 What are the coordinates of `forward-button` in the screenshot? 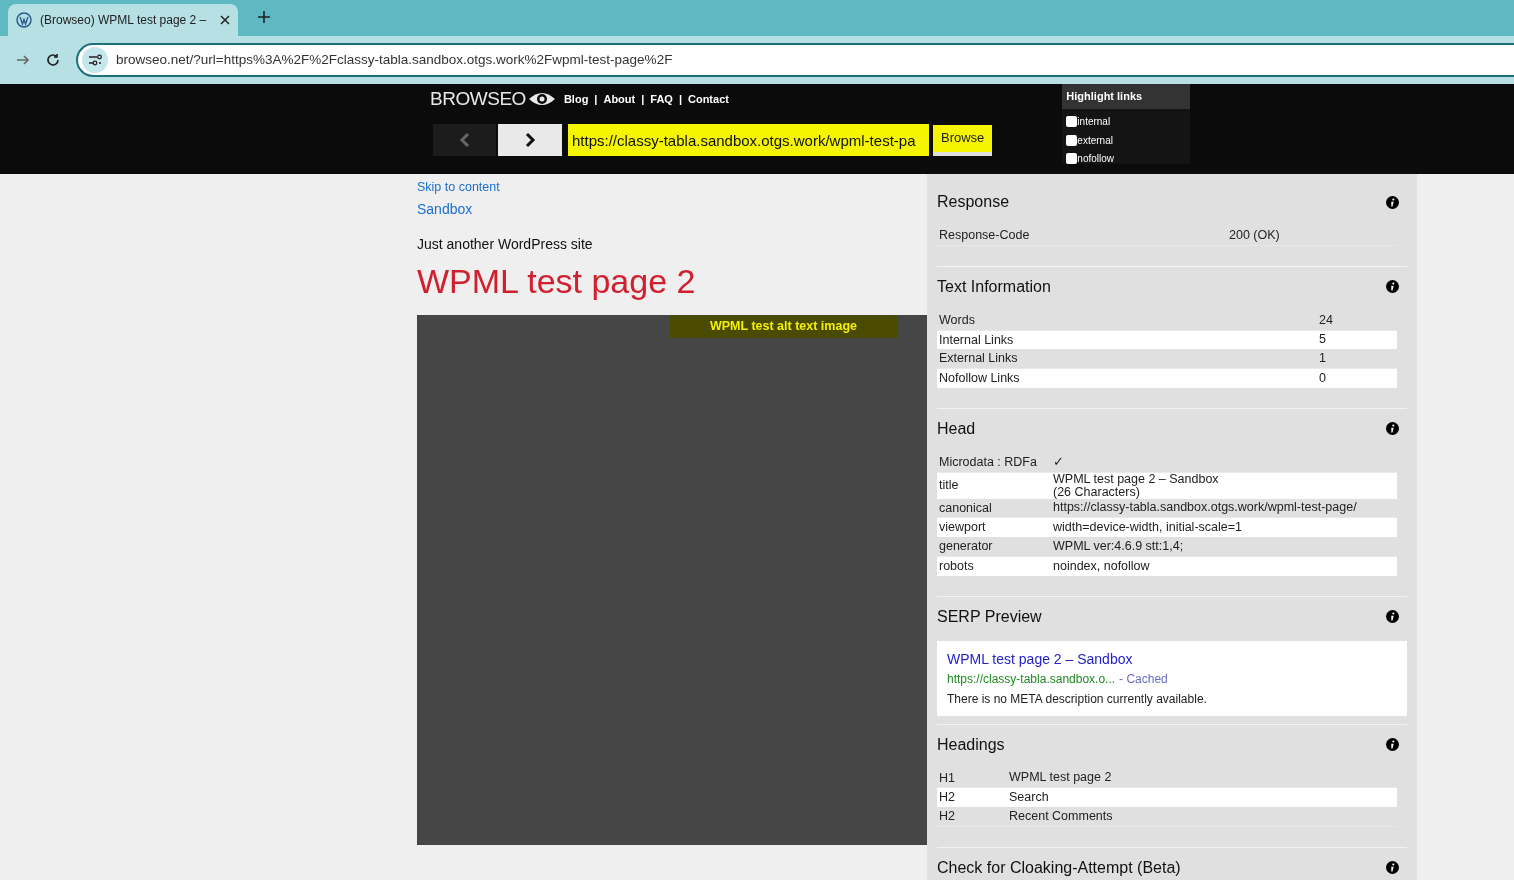 It's located at (530, 140).